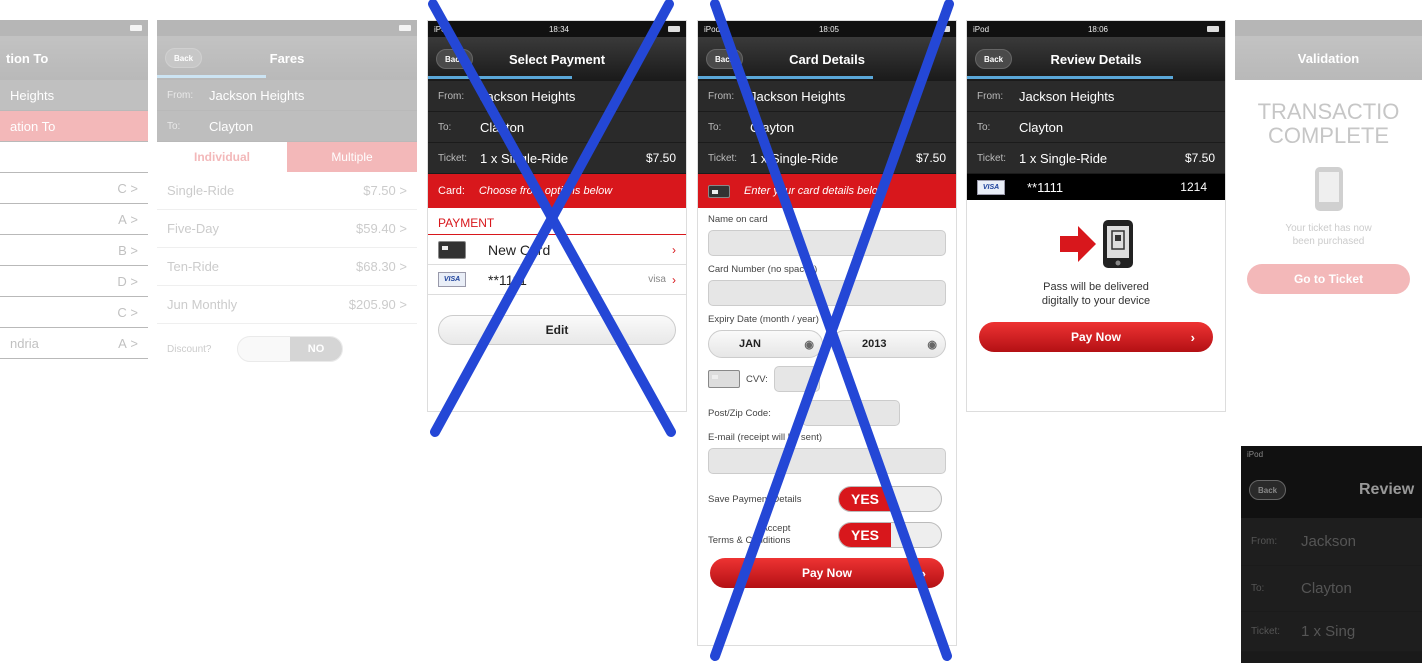 Image resolution: width=1422 pixels, height=663 pixels. I want to click on nav-title: Review, so click(1387, 489).